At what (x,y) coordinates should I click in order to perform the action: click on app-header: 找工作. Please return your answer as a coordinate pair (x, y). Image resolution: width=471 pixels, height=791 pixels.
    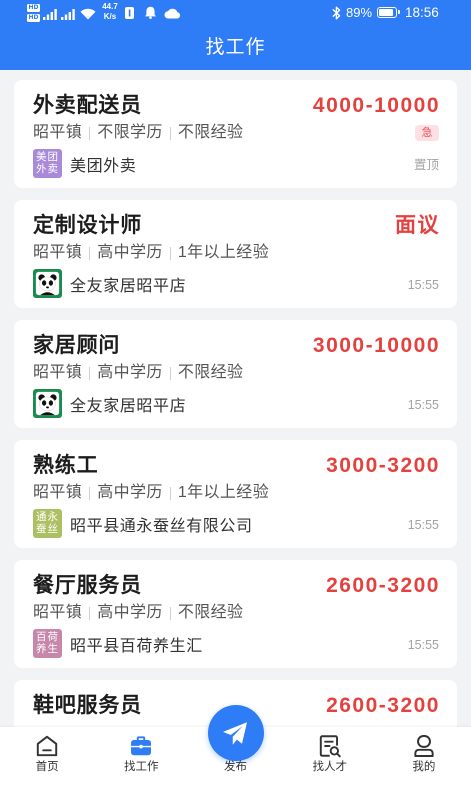
    Looking at the image, I should click on (235, 48).